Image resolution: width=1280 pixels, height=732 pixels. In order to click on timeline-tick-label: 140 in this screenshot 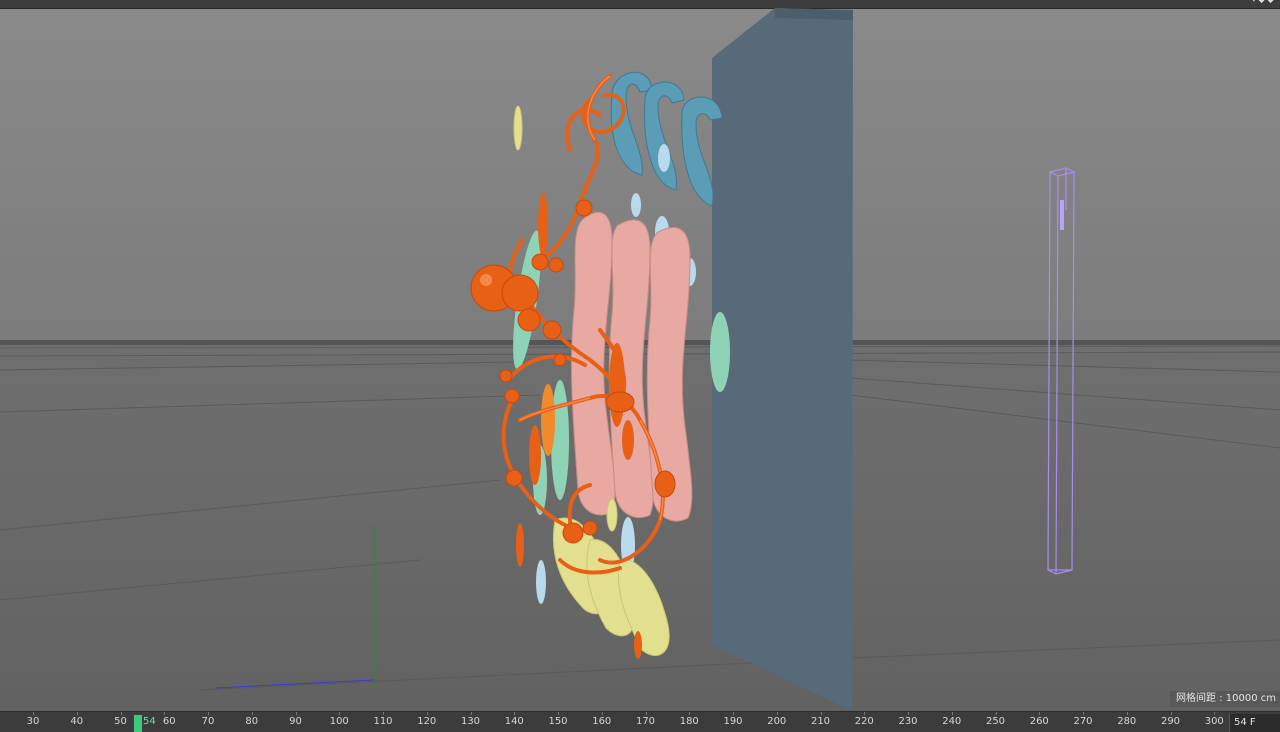, I will do `click(514, 721)`.